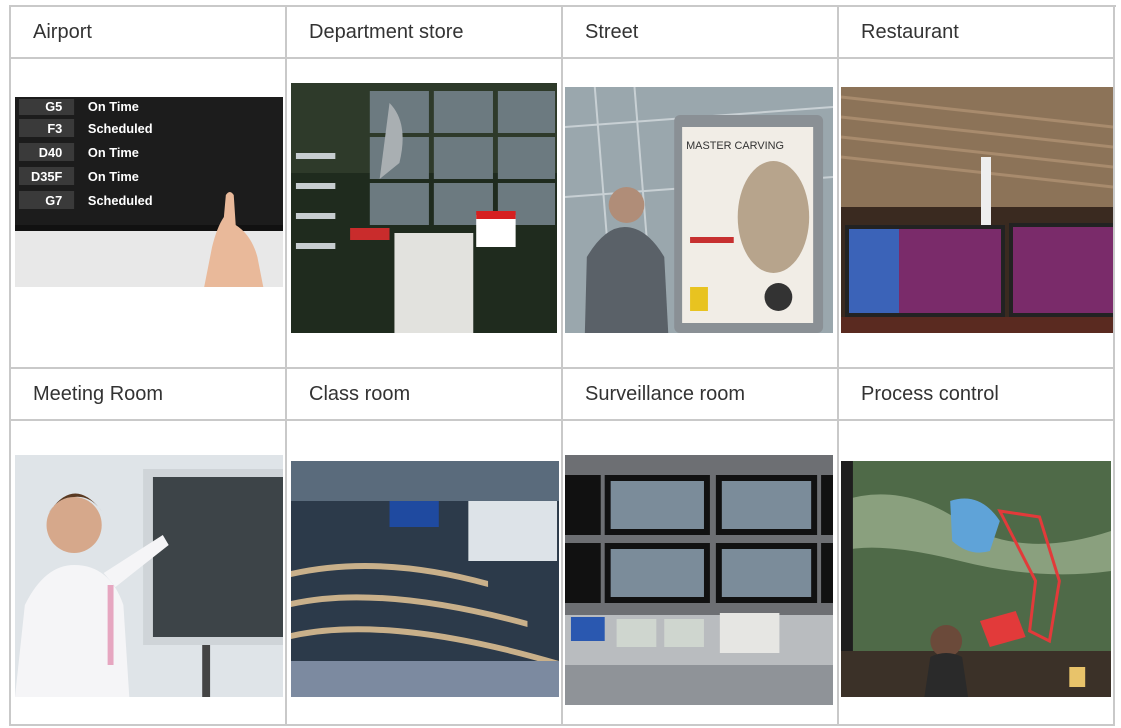  What do you see at coordinates (120, 128) in the screenshot?
I see `board-status-1: Scheduled` at bounding box center [120, 128].